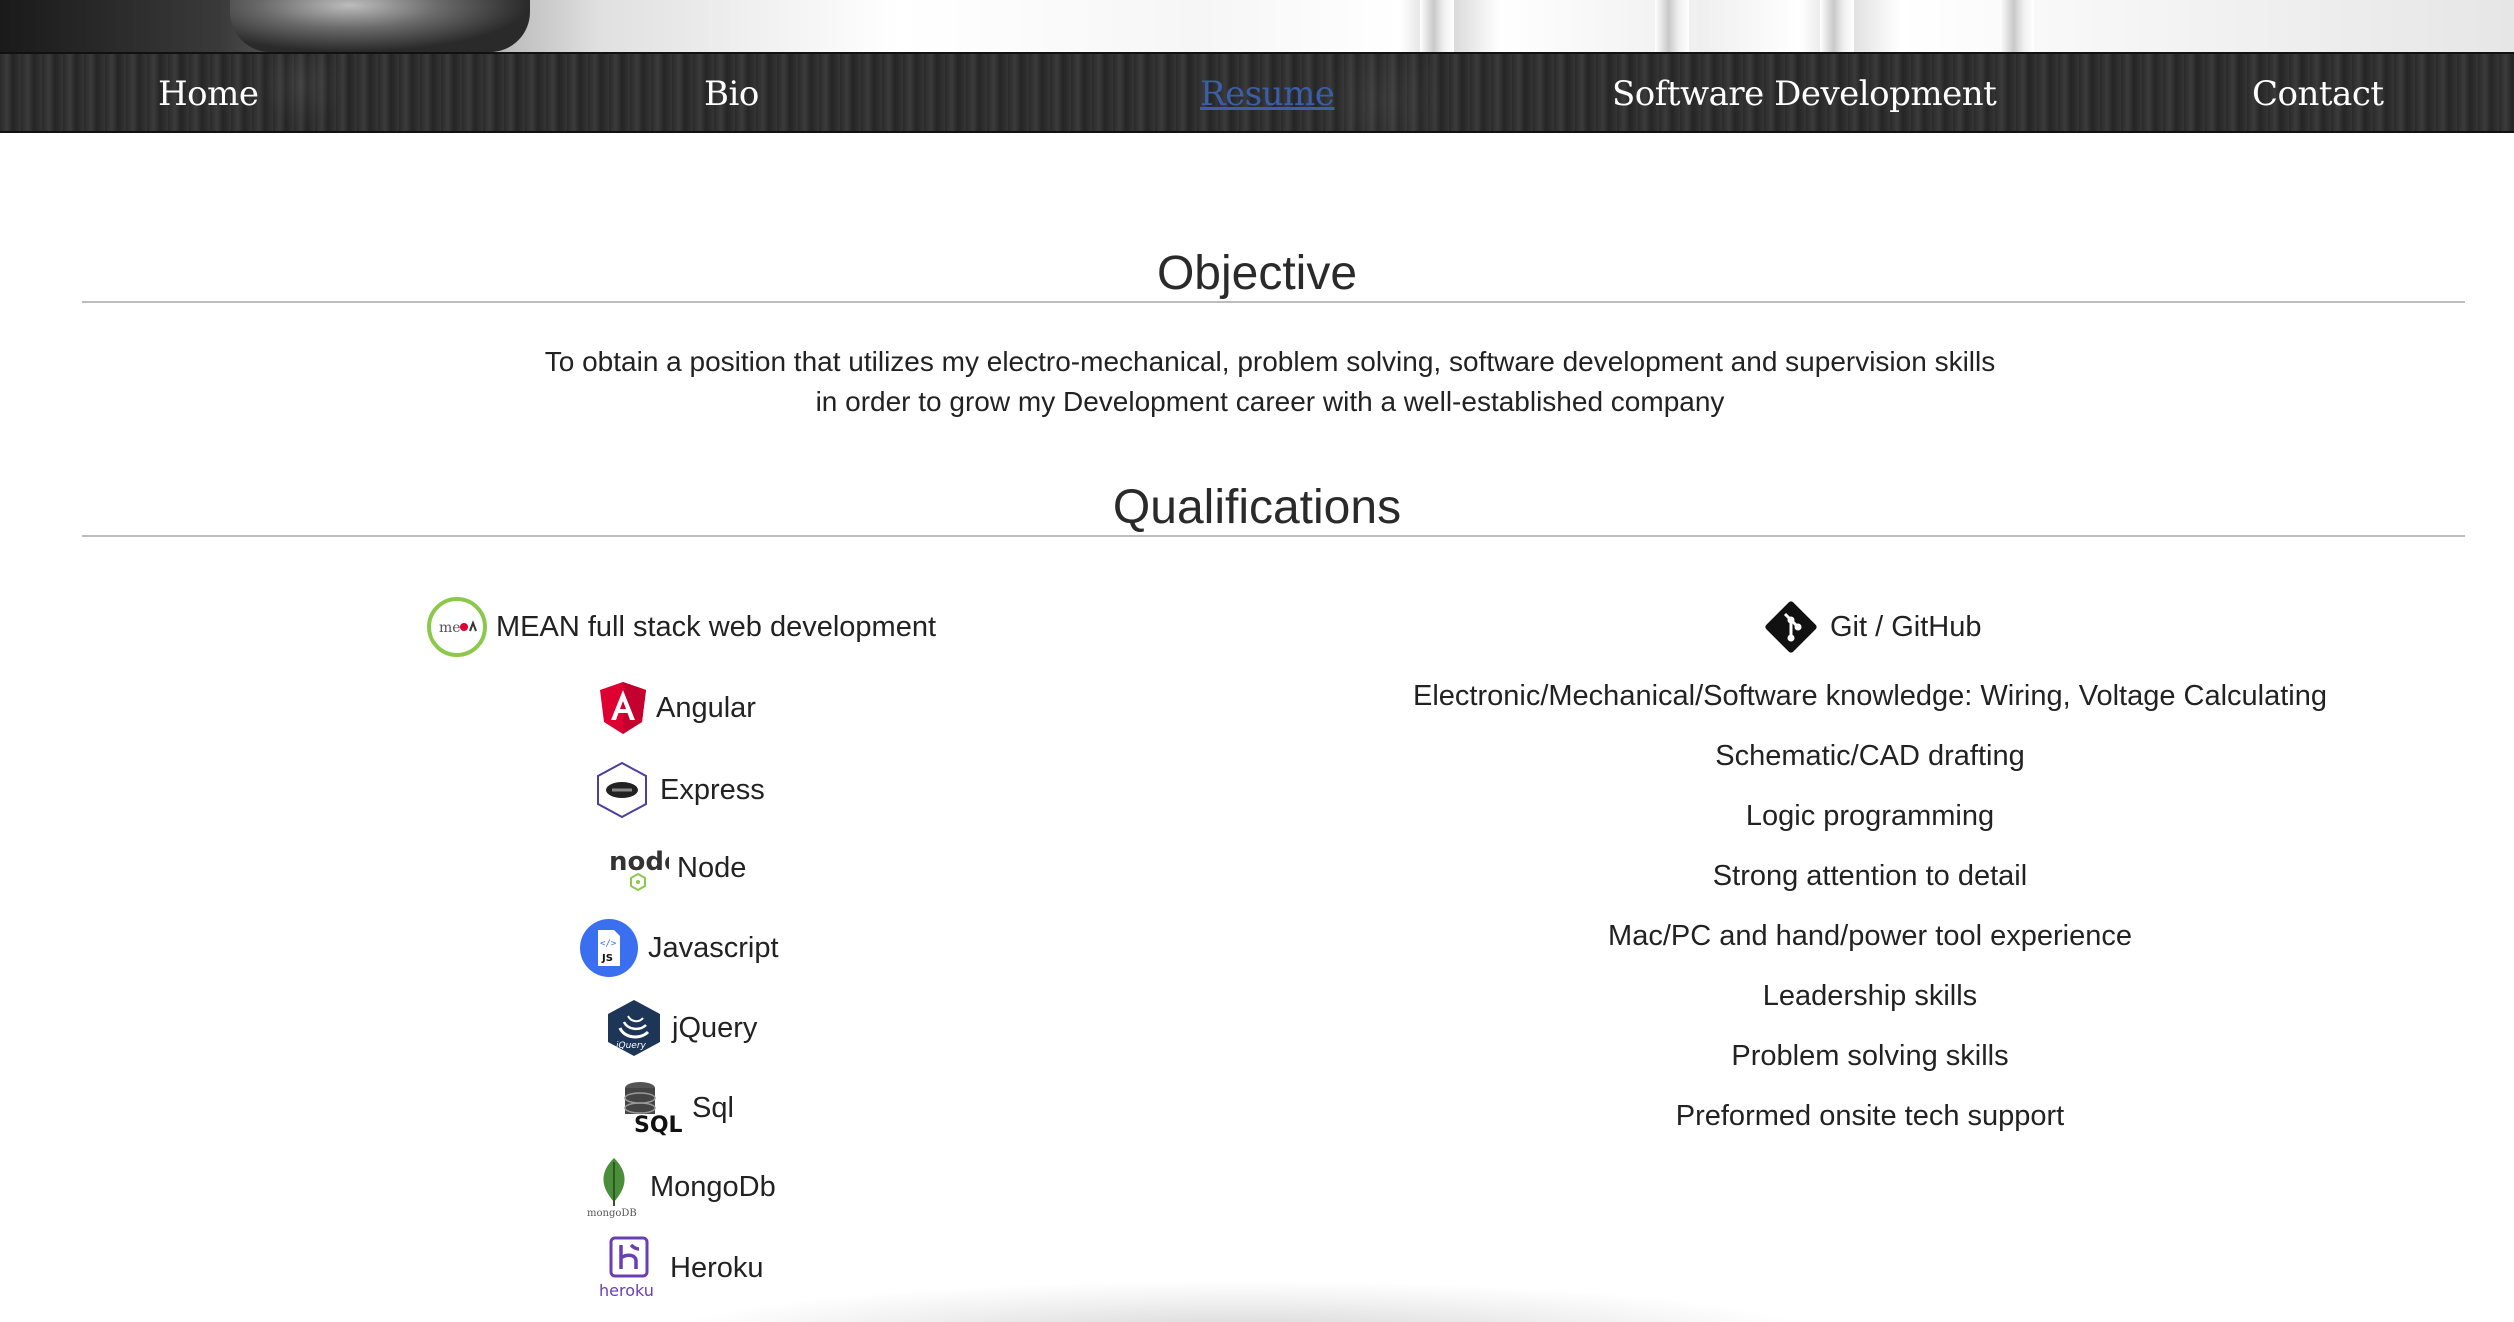 The width and height of the screenshot is (2514, 1322). What do you see at coordinates (716, 626) in the screenshot?
I see `qualification-label: MEAN full stack web development` at bounding box center [716, 626].